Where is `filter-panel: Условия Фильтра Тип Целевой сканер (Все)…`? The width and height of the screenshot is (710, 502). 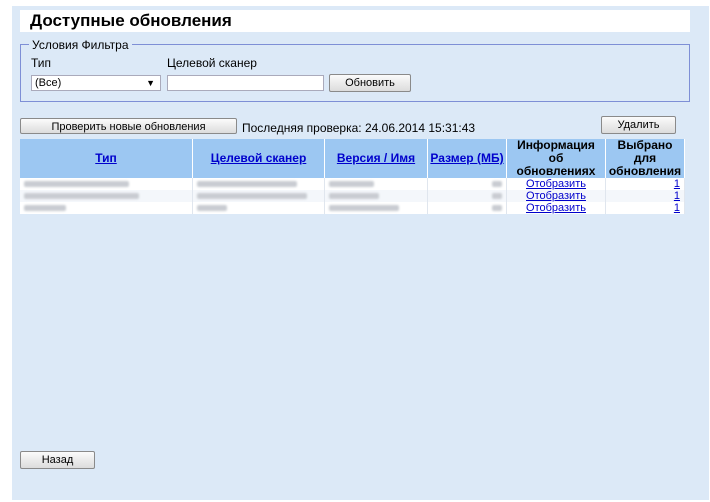 filter-panel: Условия Фильтра Тип Целевой сканер (Все)… is located at coordinates (355, 70).